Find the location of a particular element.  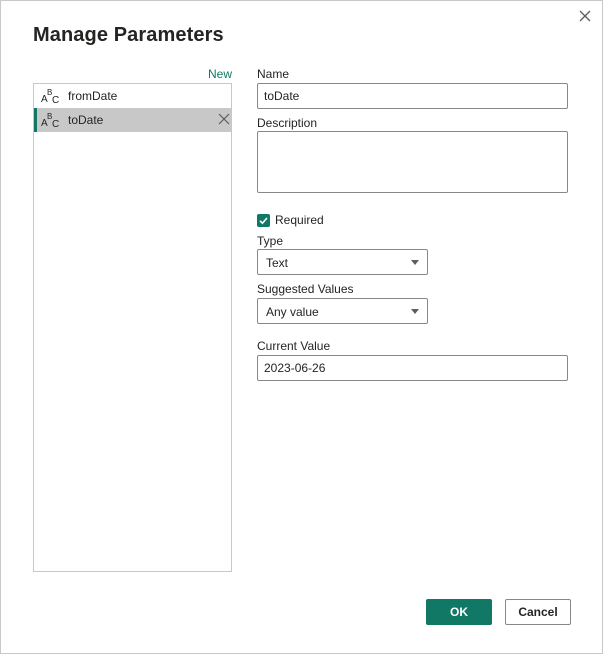

parameter-item-todate: A B C toDate is located at coordinates (132, 120).